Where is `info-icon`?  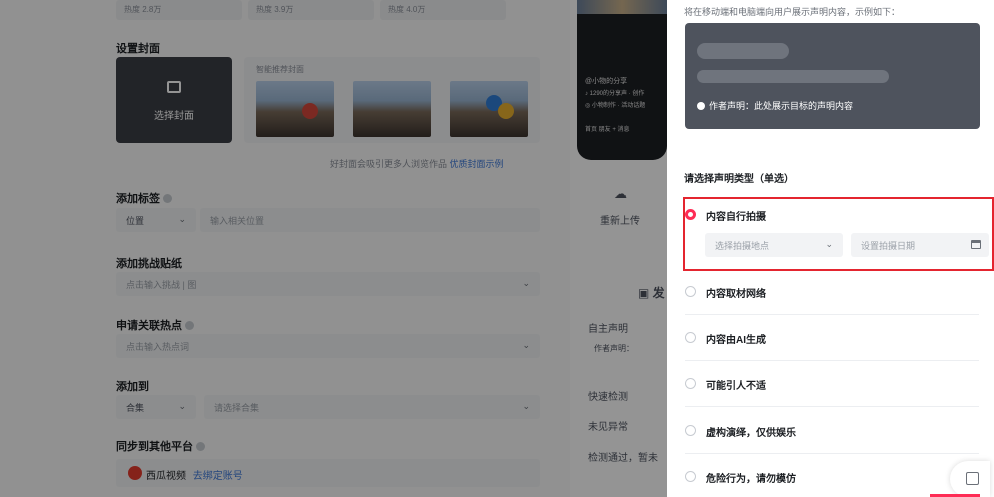 info-icon is located at coordinates (701, 106).